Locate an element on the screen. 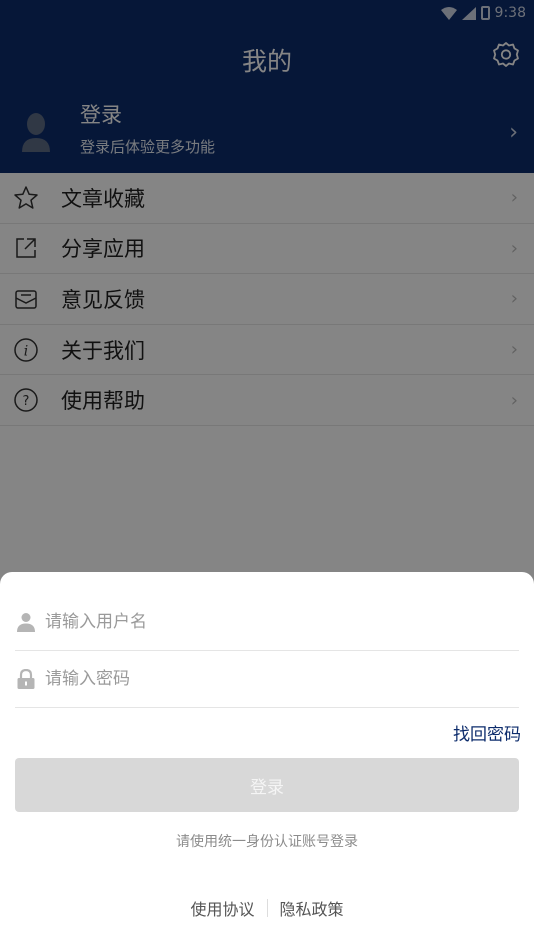 The height and width of the screenshot is (950, 534). username-field is located at coordinates (267, 622).